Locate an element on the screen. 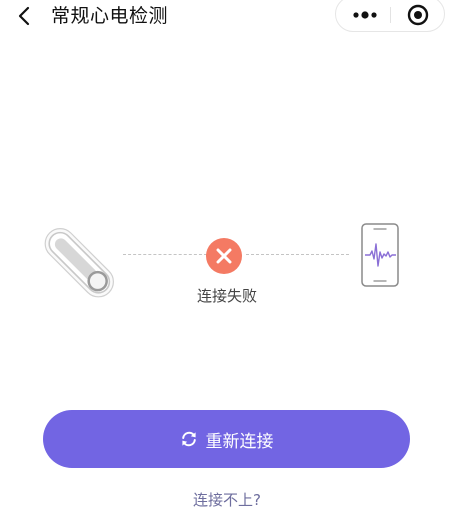 The image size is (454, 523). connection-line-right is located at coordinates (297, 254).